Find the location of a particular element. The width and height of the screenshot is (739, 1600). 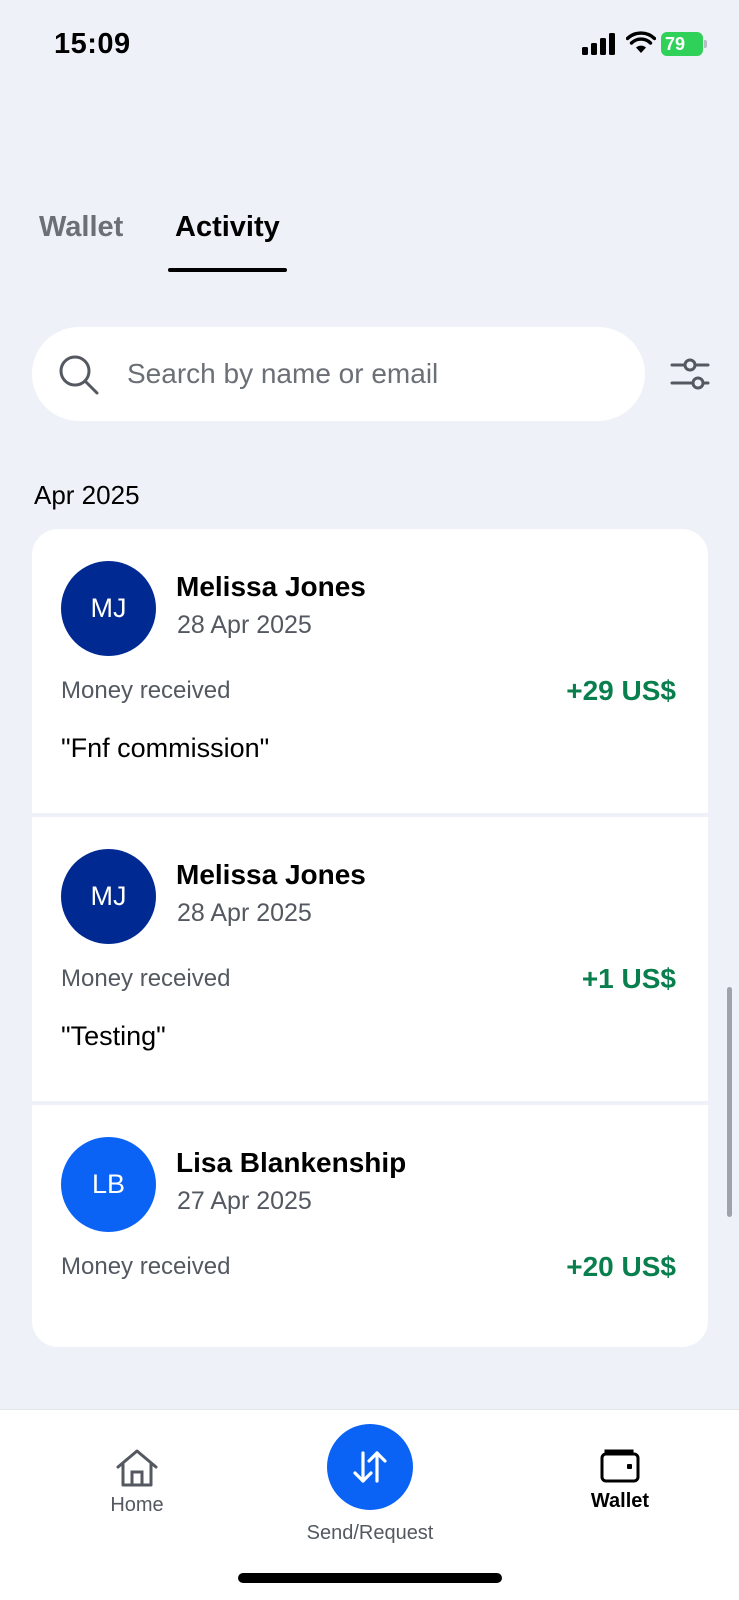

transaction-note: "Fnf commission" is located at coordinates (165, 748).